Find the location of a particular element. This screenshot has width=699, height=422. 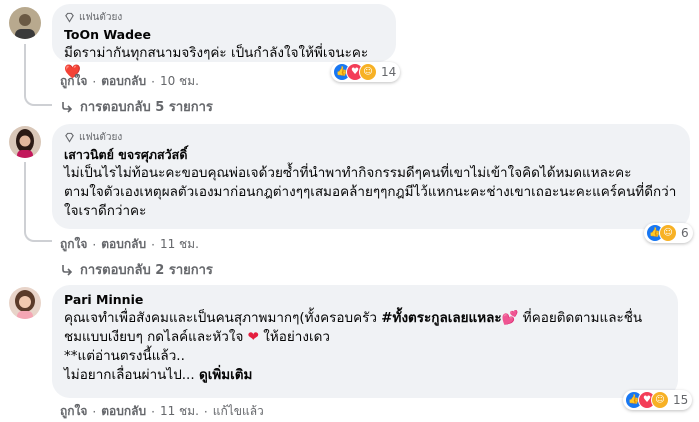

heart-emoji: 💕 is located at coordinates (510, 318).